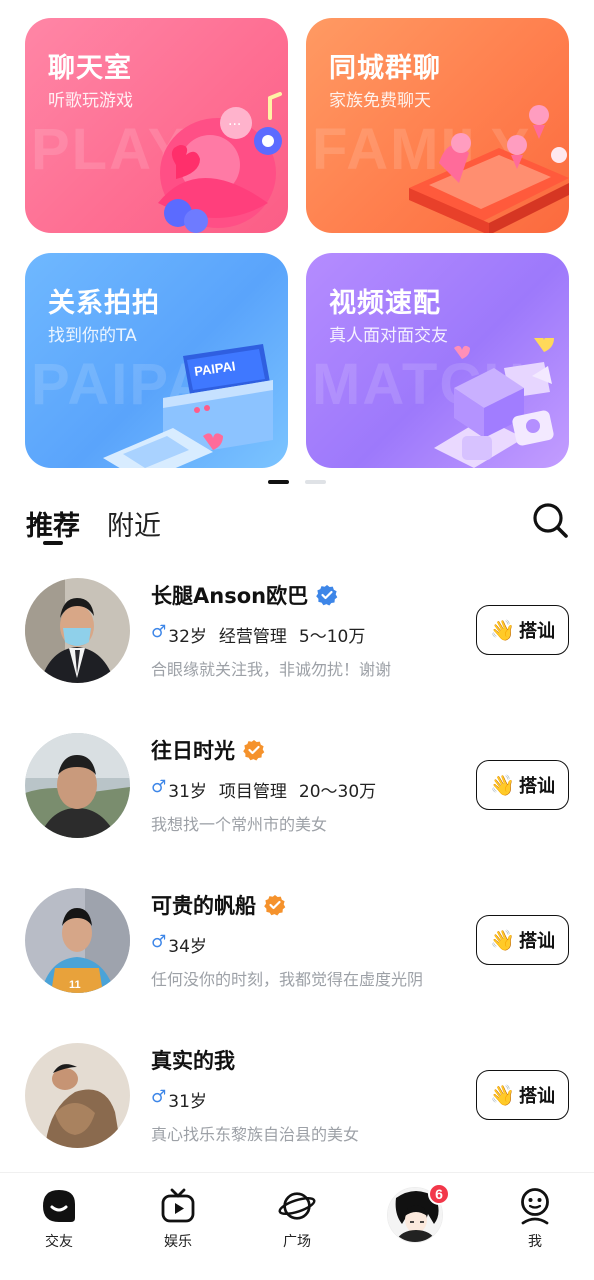  Describe the element at coordinates (332, 637) in the screenshot. I see `user-income: 5～10万` at that location.